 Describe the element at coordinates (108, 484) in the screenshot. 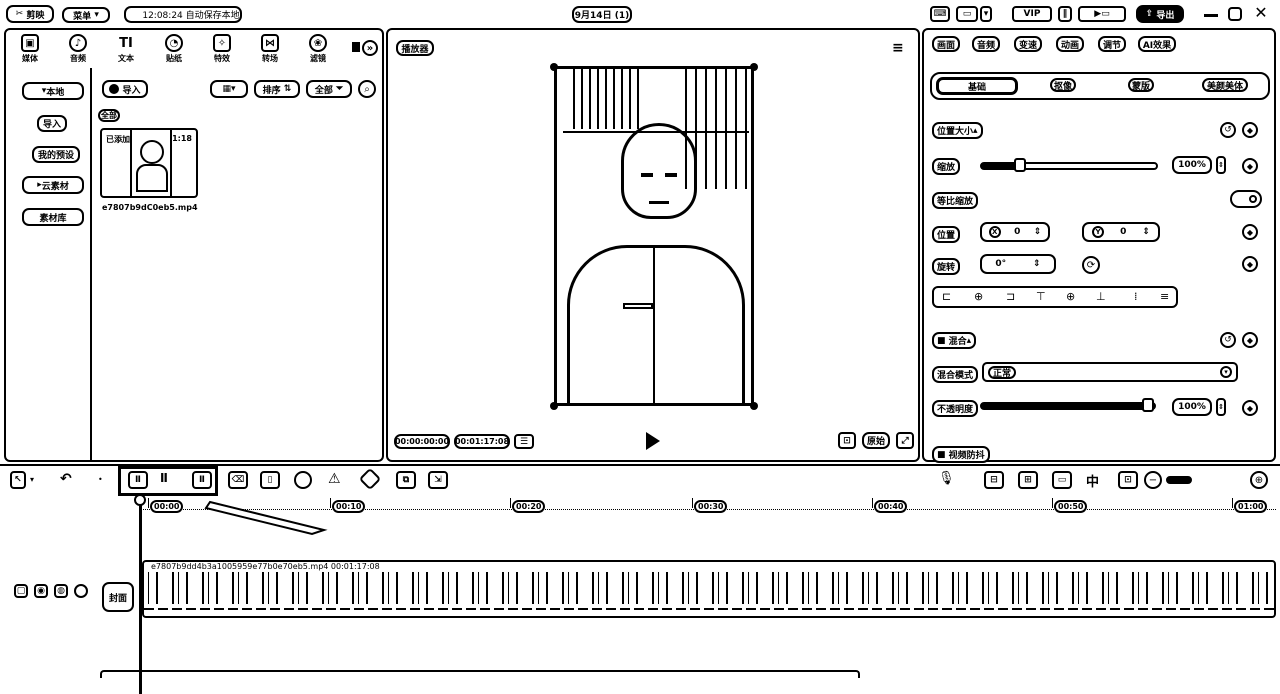

I see `redo-icon: •` at that location.